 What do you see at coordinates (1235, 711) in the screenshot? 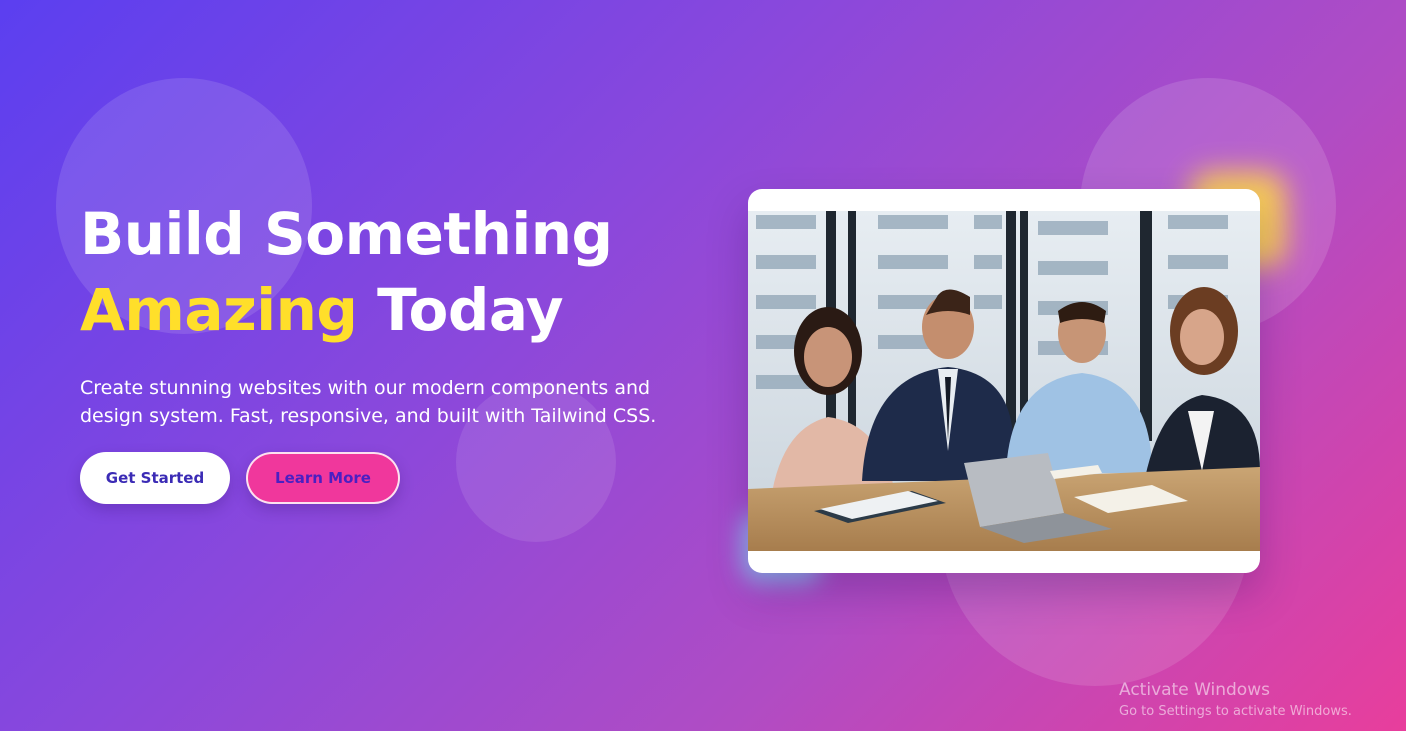
I see `watermark-subtitle: Go to Settings to activate Windows.` at bounding box center [1235, 711].